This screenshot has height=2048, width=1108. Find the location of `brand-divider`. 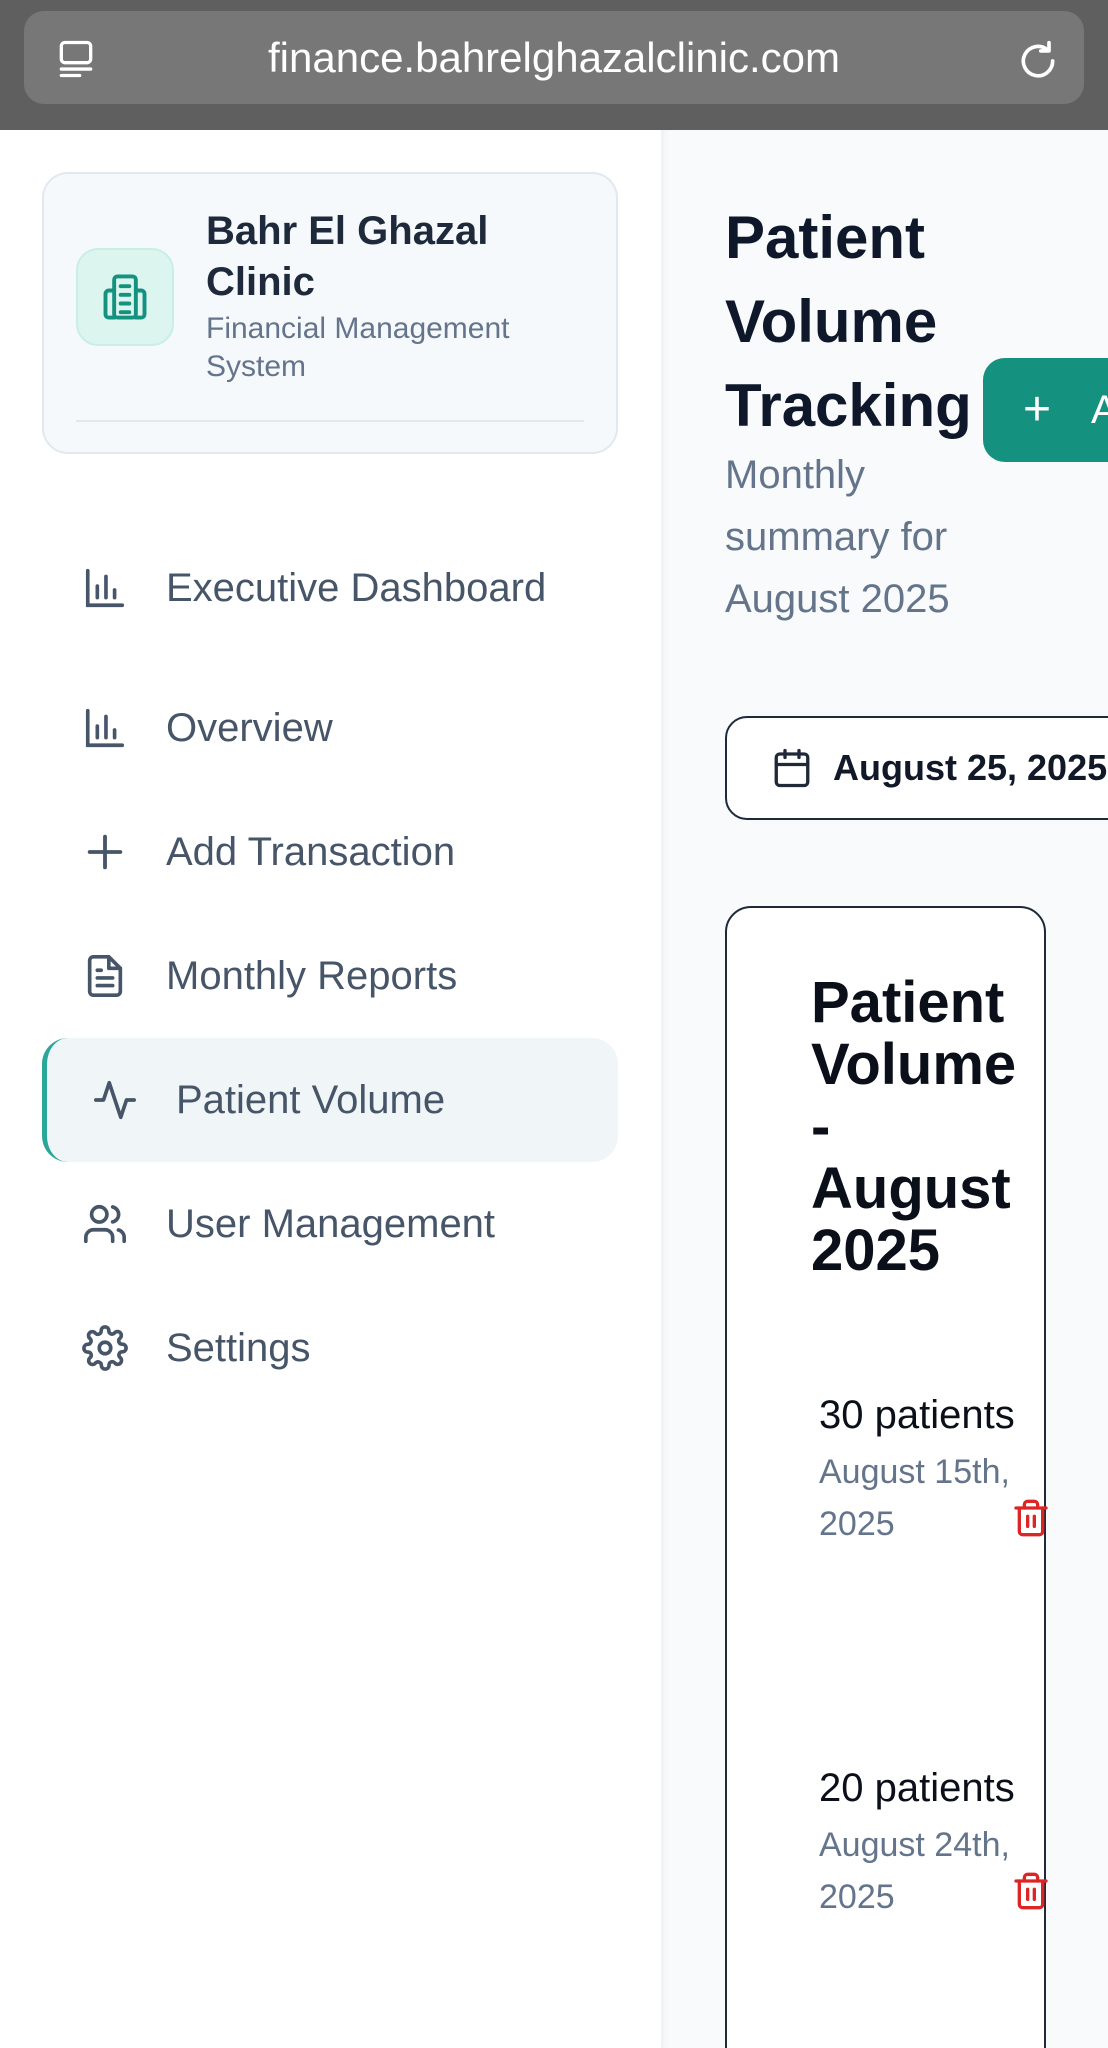

brand-divider is located at coordinates (330, 421).